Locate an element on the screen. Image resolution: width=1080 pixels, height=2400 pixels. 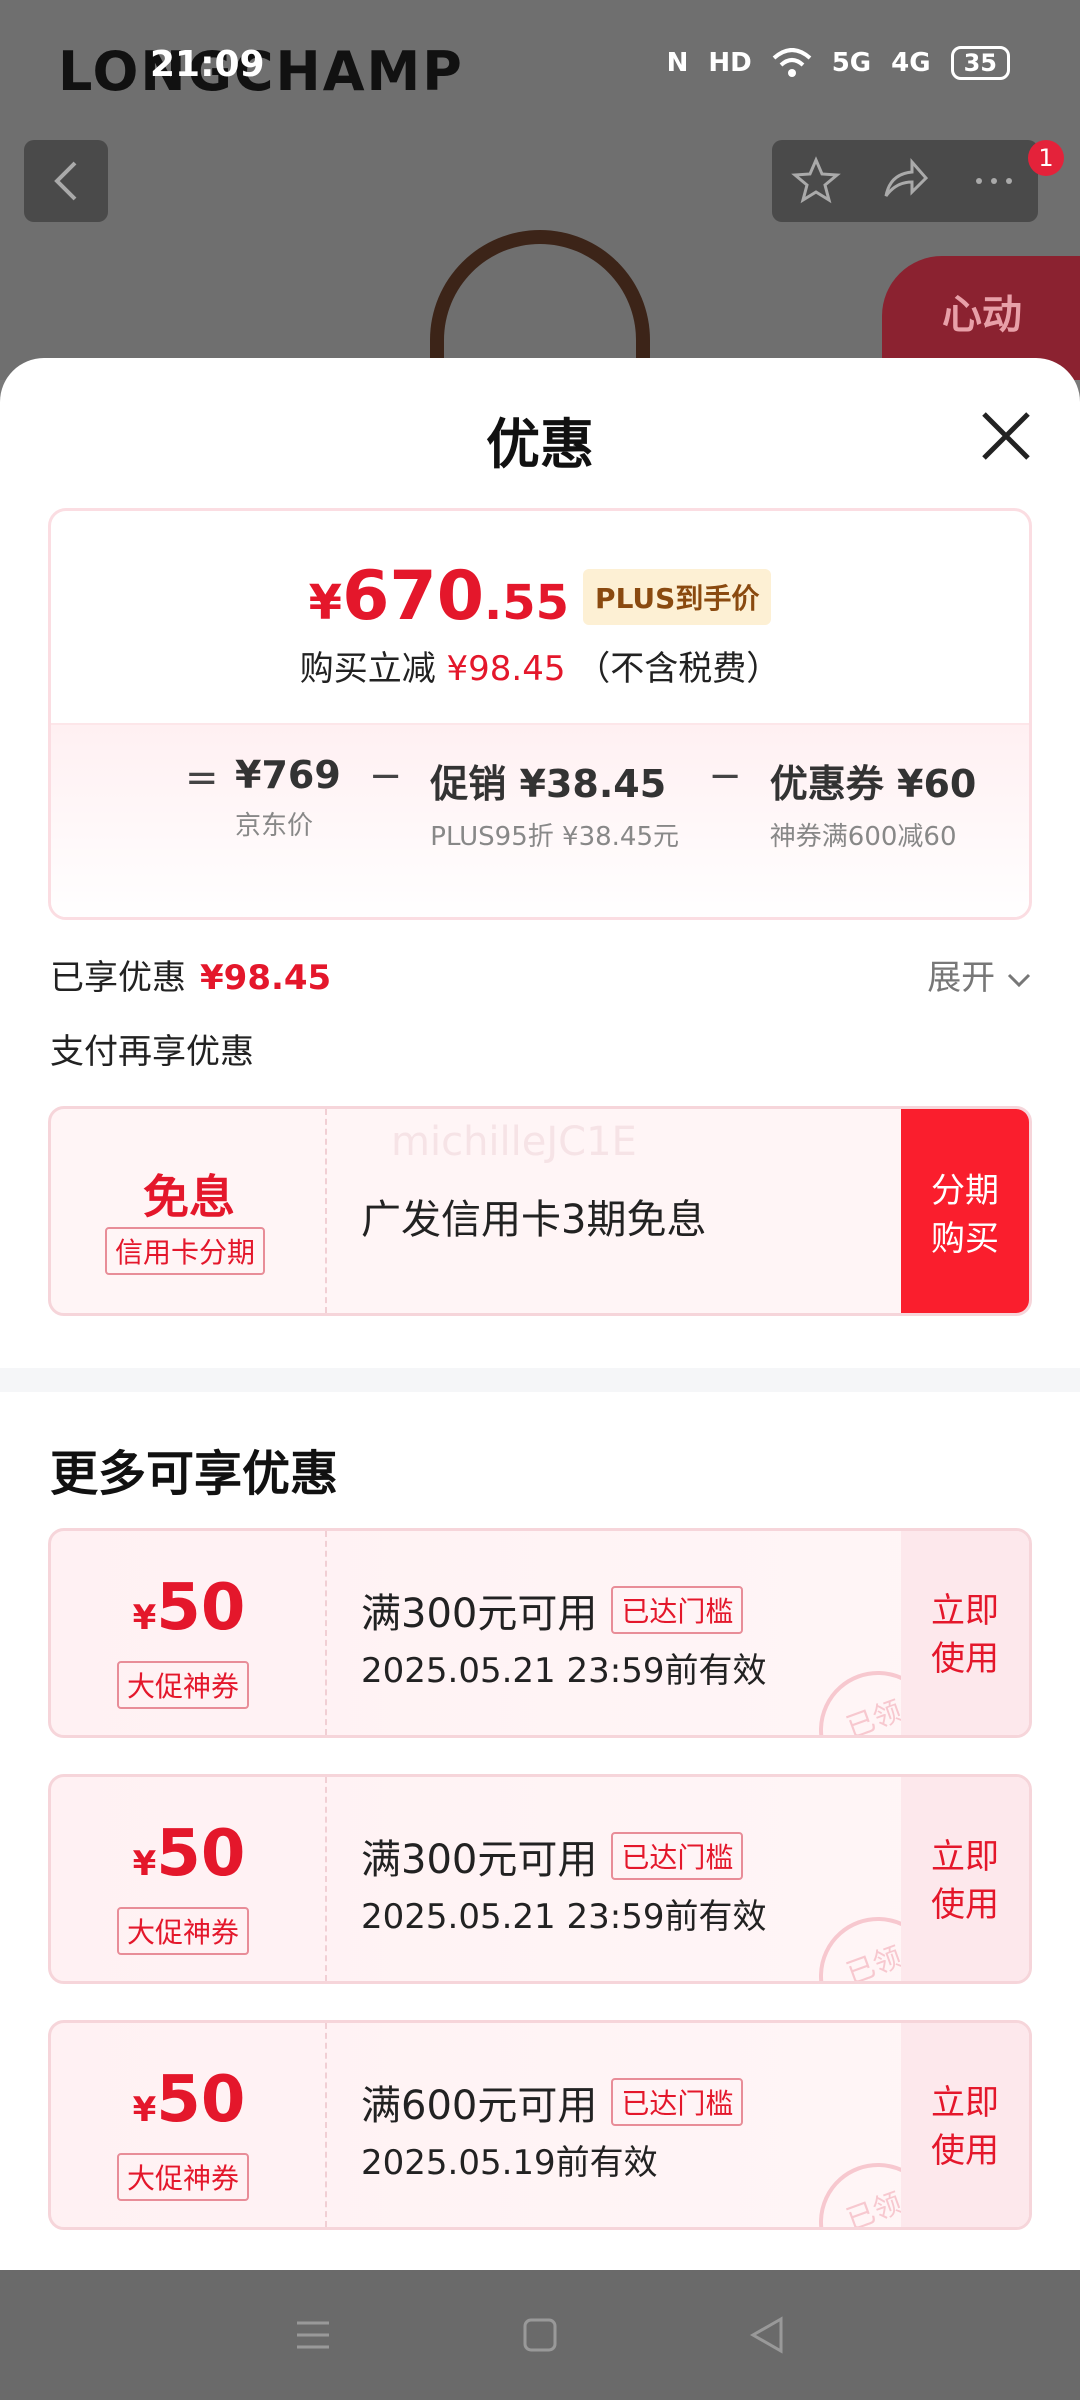
battery-icon: 35 is located at coordinates (980, 63).